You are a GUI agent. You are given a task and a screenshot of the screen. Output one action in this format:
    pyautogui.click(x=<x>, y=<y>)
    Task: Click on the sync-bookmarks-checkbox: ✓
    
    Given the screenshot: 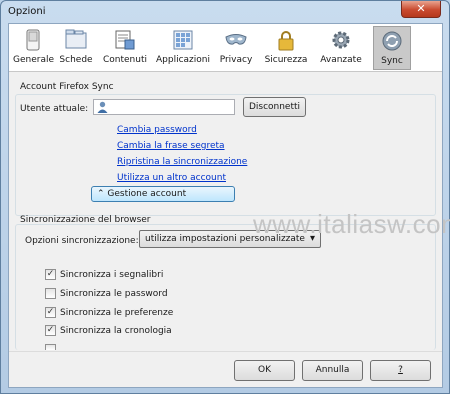 What is the action you would take?
    pyautogui.click(x=50, y=274)
    